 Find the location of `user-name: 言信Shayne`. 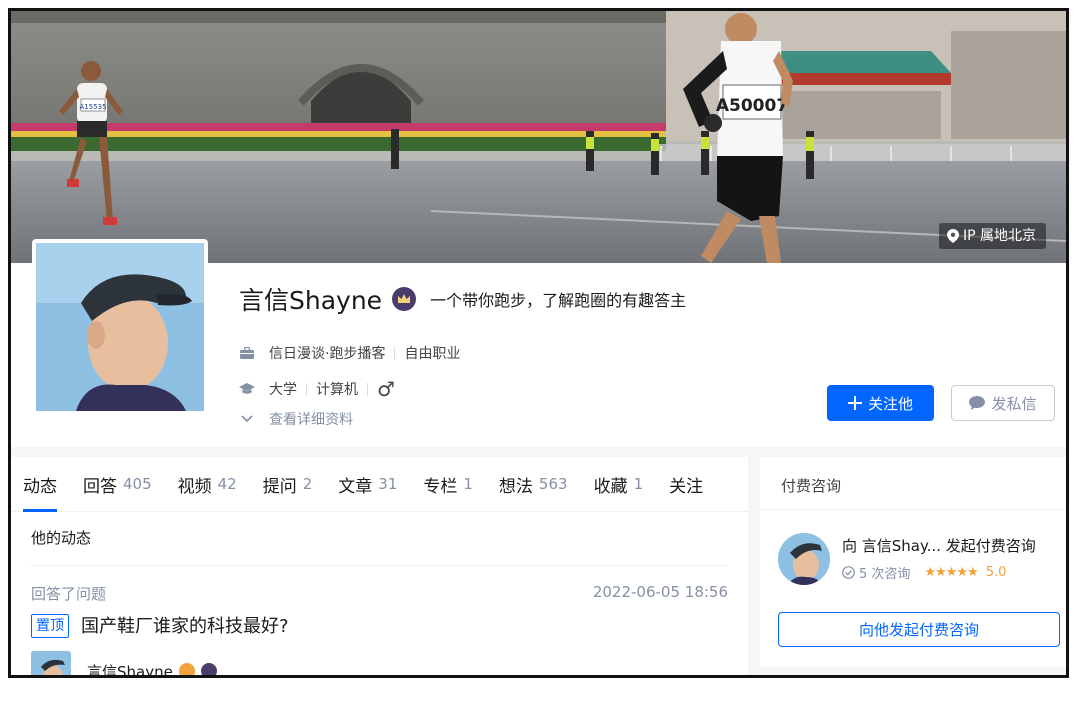

user-name: 言信Shayne is located at coordinates (311, 300).